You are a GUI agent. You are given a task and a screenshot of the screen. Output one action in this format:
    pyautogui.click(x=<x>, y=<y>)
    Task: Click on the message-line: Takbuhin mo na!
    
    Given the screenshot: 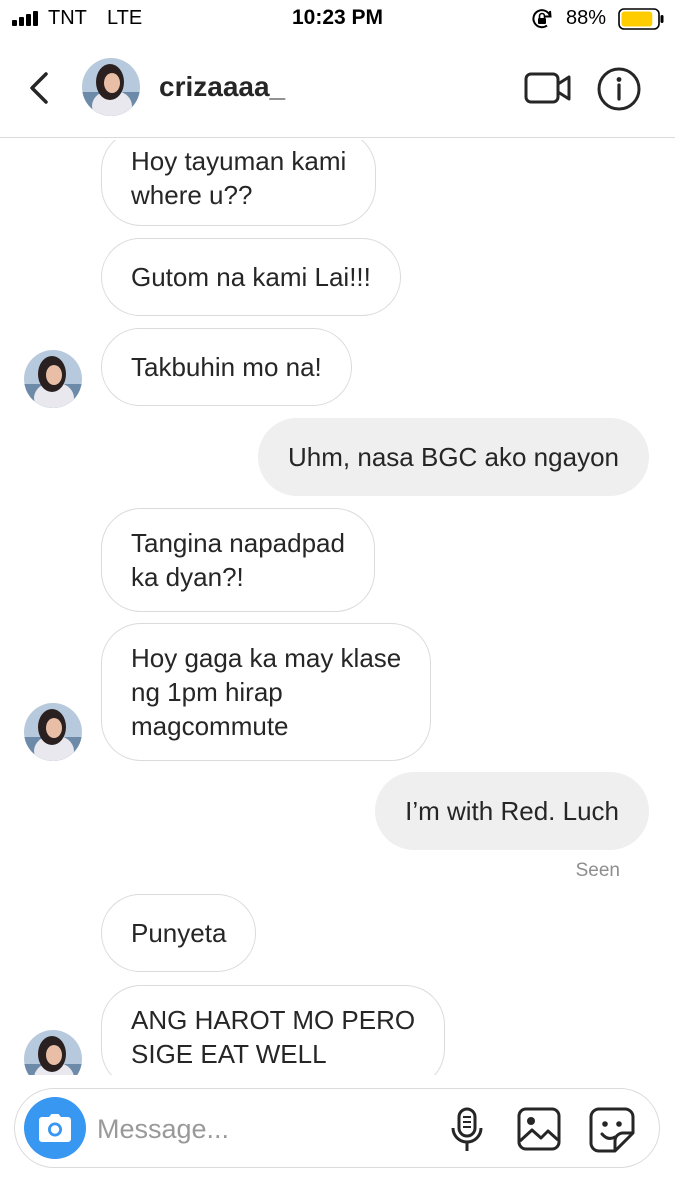 What is the action you would take?
    pyautogui.click(x=226, y=367)
    